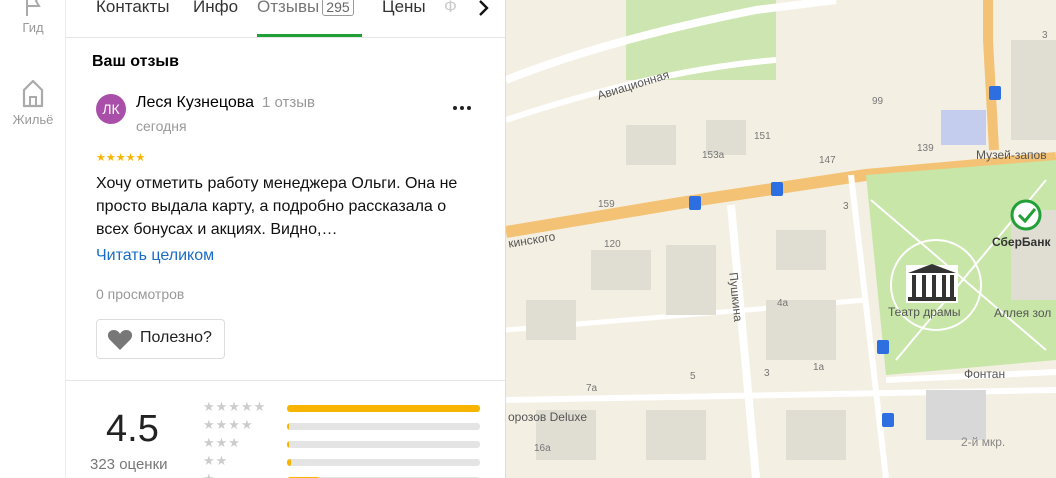  What do you see at coordinates (285, 19) in the screenshot?
I see `tab-bar: Контакты Инфо Отзывы 295 Цены Ф` at bounding box center [285, 19].